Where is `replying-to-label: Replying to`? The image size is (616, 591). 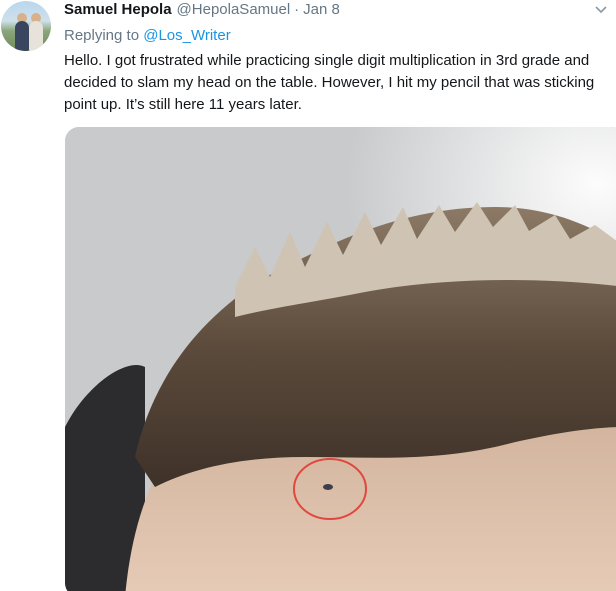
replying-to-label: Replying to is located at coordinates (104, 35).